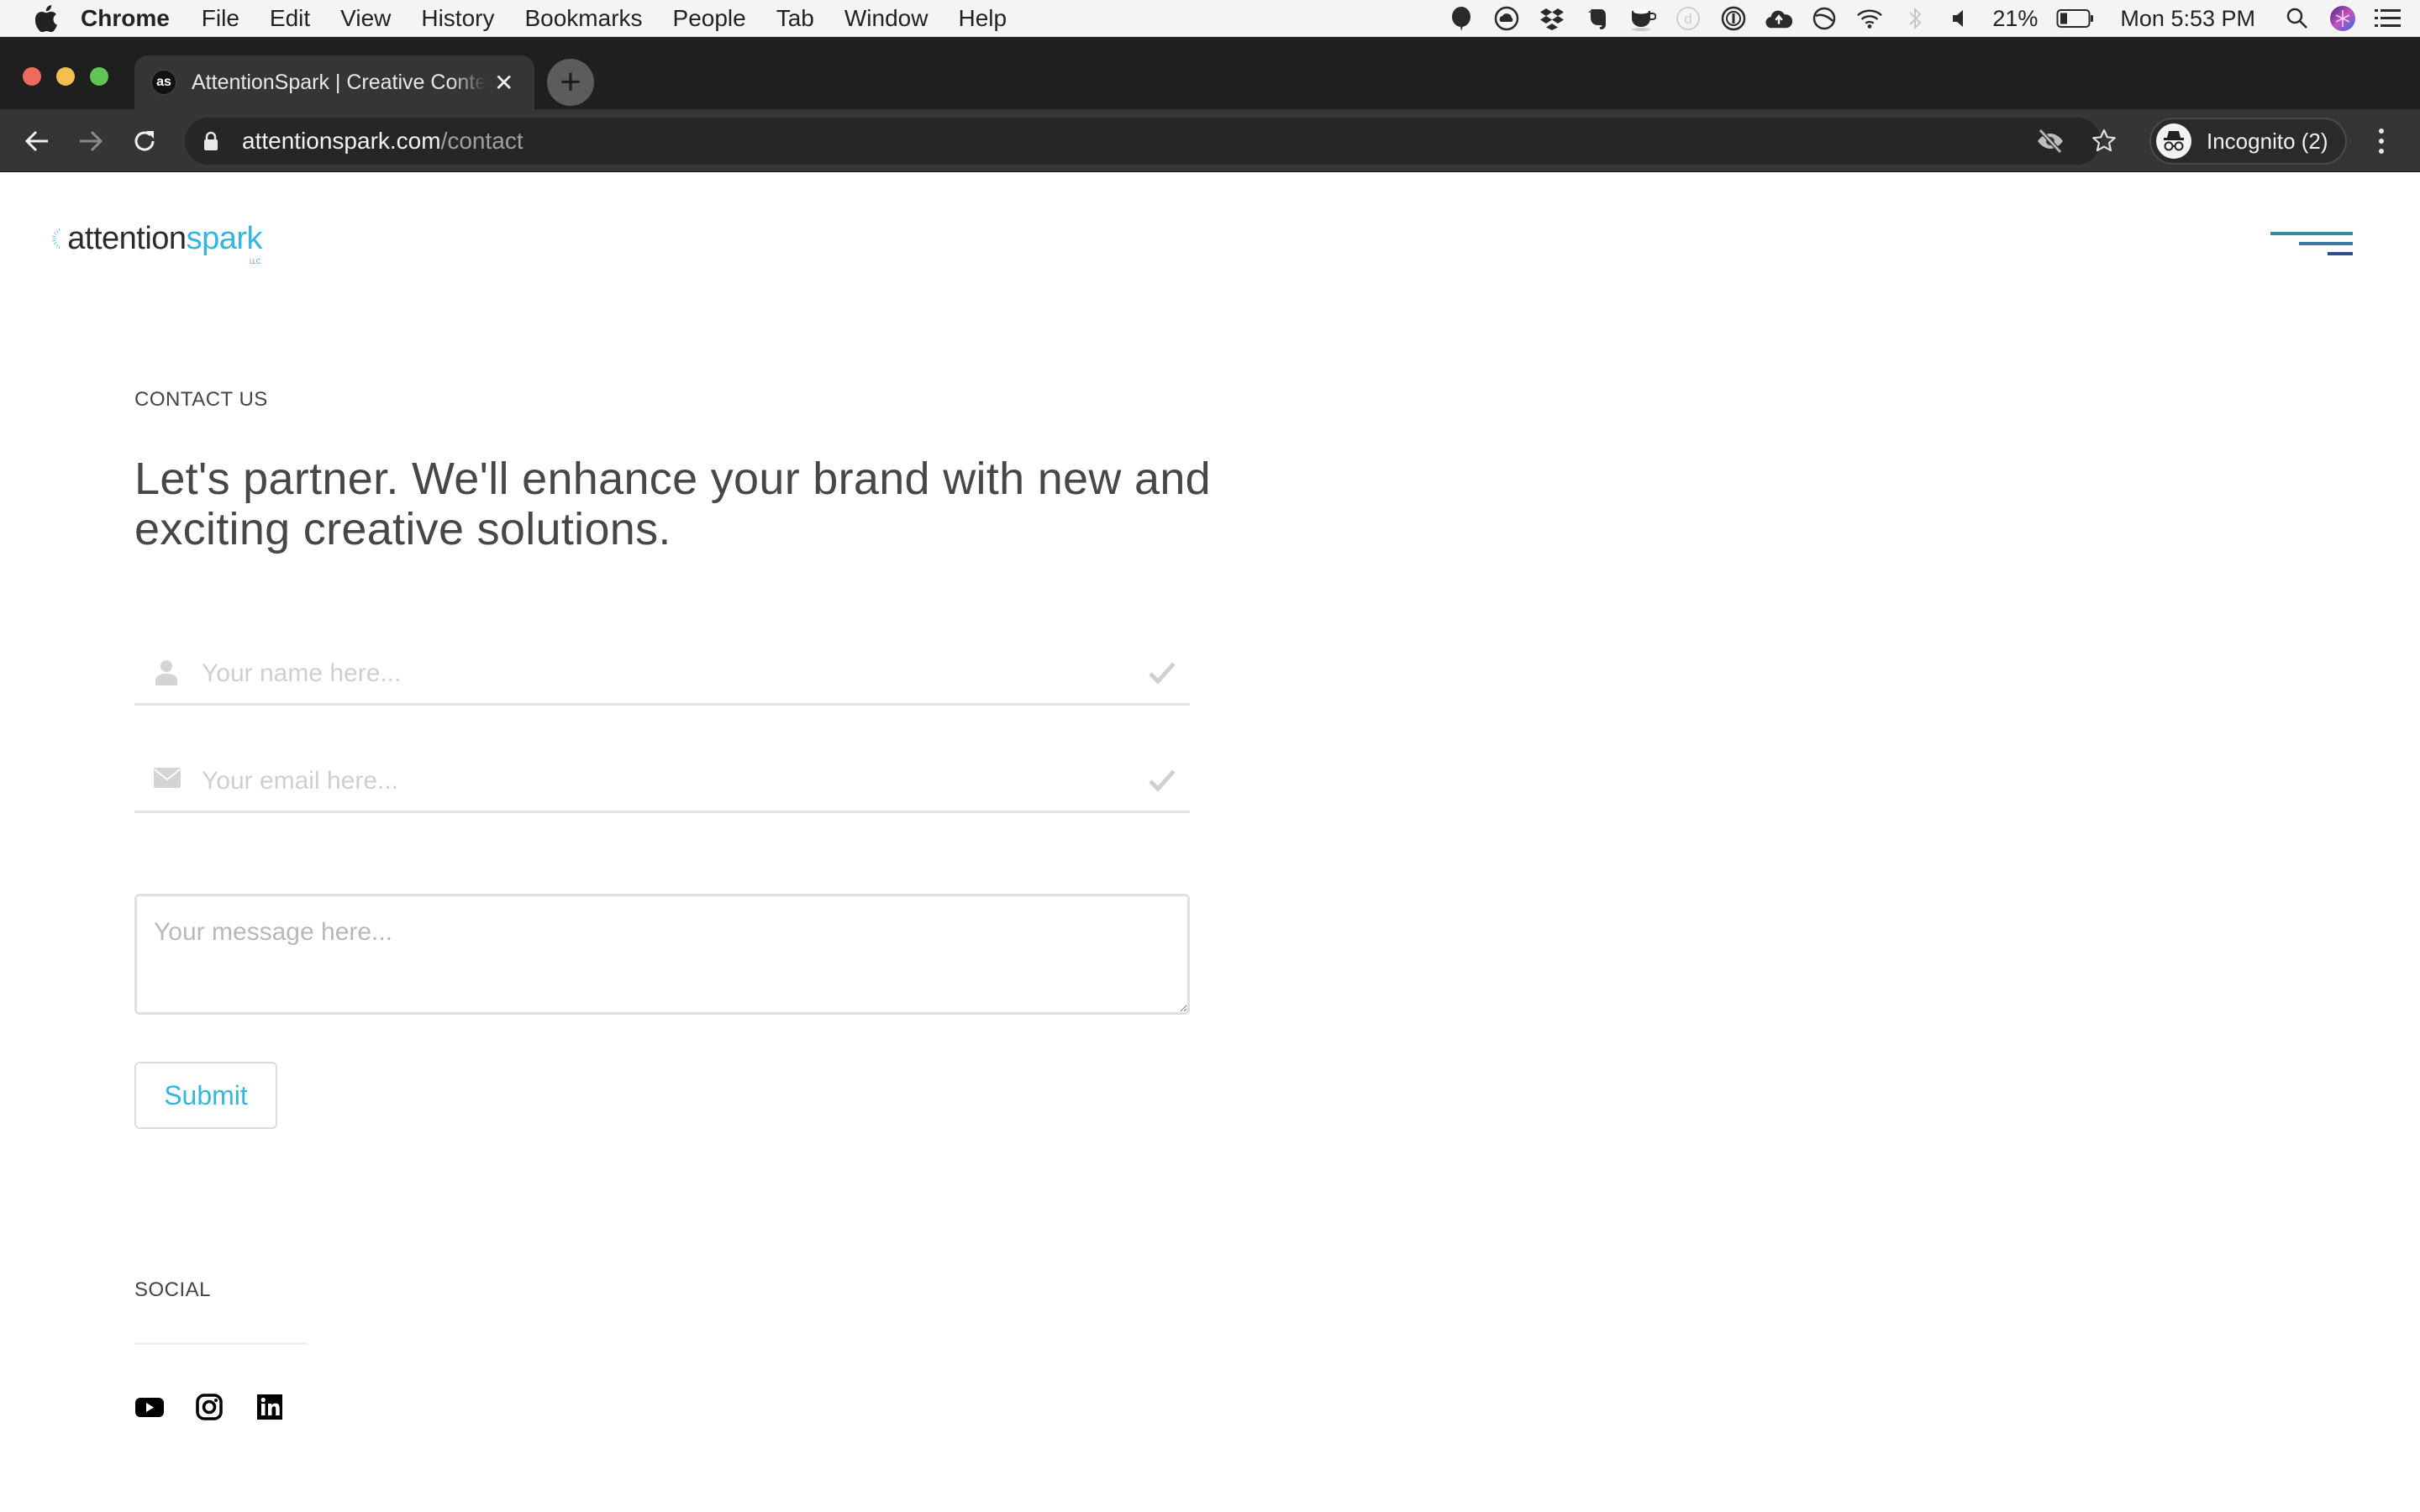 This screenshot has height=1512, width=2420. I want to click on bookmark-star-icon, so click(2104, 141).